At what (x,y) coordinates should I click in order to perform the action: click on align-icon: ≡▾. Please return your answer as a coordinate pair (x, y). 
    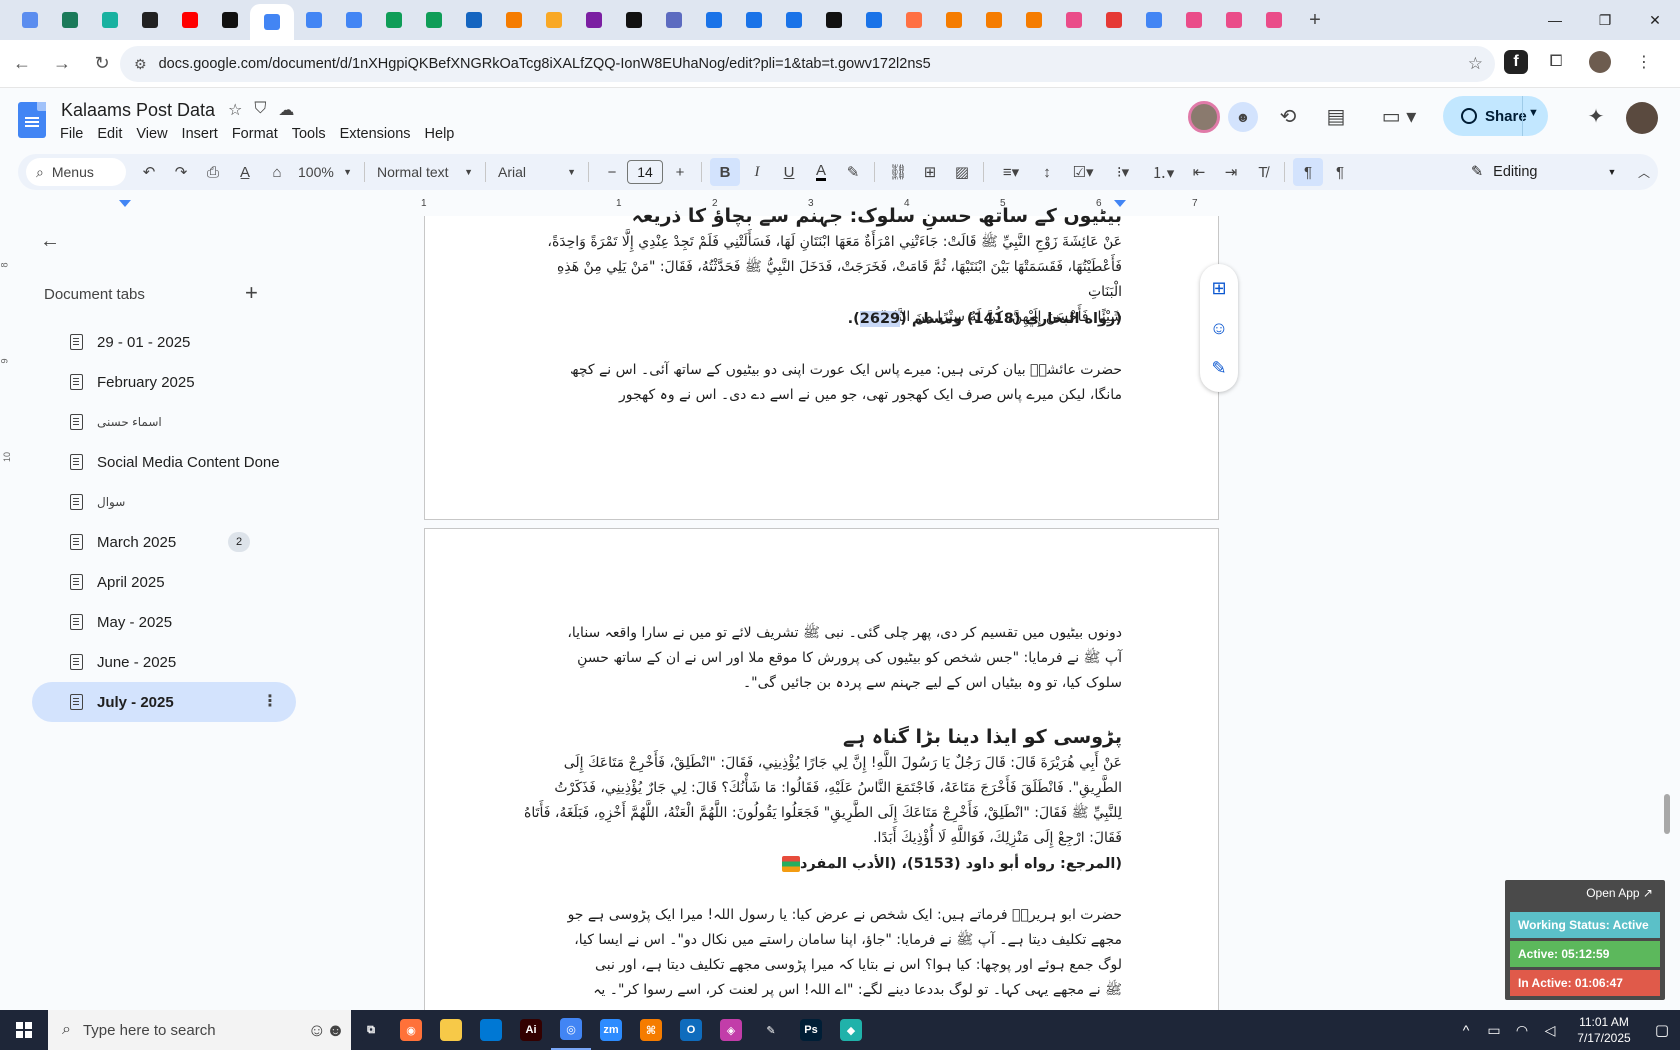
    Looking at the image, I should click on (1011, 172).